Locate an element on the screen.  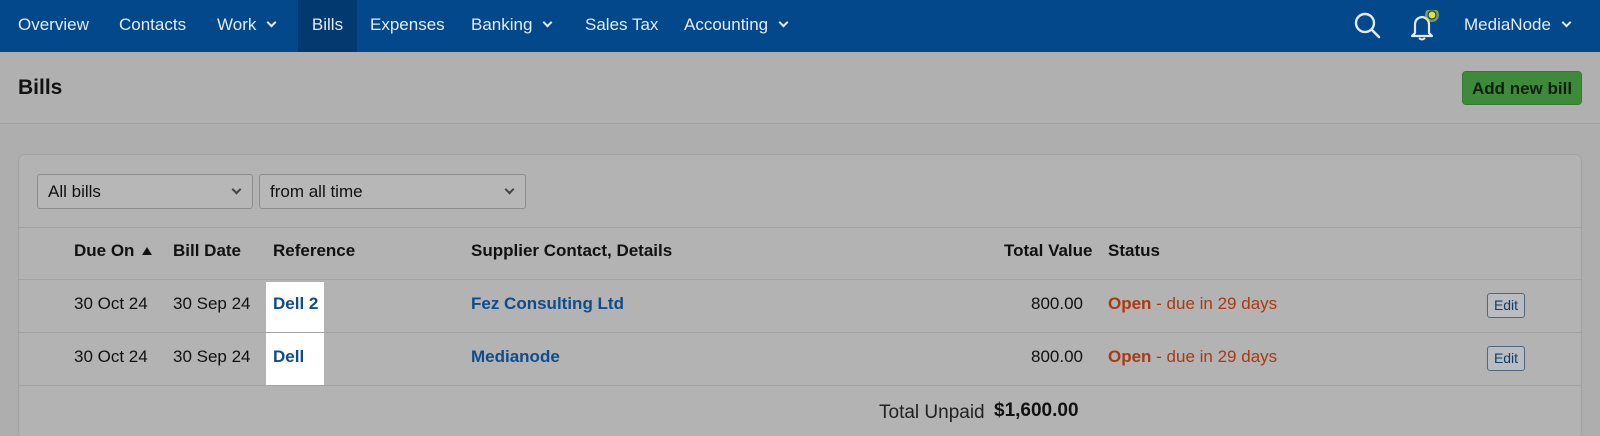
period-select: from all time is located at coordinates (392, 191).